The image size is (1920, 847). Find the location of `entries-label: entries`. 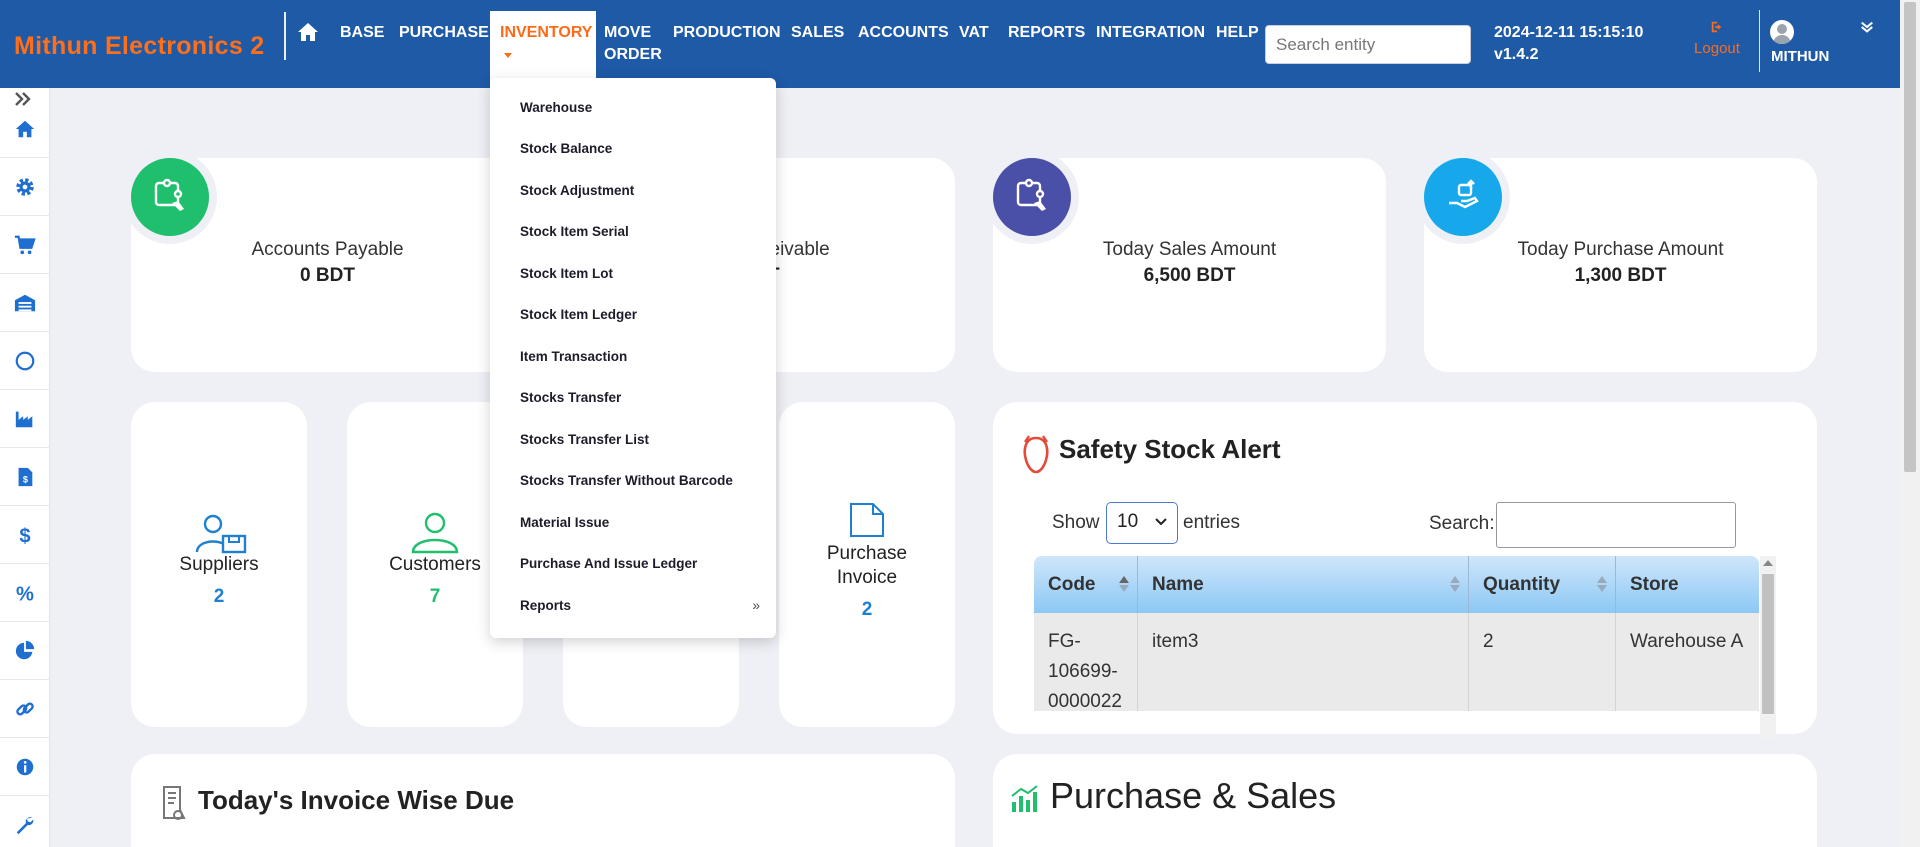

entries-label: entries is located at coordinates (1212, 522).